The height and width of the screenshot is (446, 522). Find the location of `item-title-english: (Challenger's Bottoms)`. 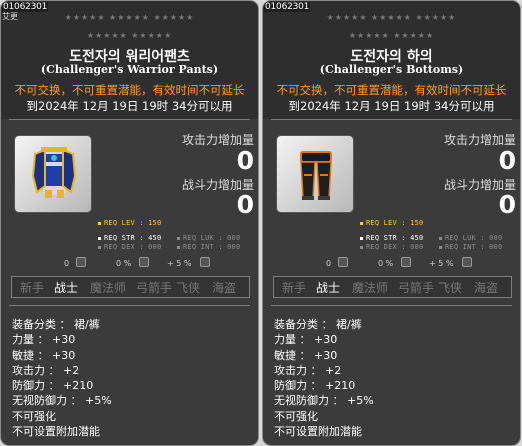

item-title-english: (Challenger's Bottoms) is located at coordinates (391, 69).